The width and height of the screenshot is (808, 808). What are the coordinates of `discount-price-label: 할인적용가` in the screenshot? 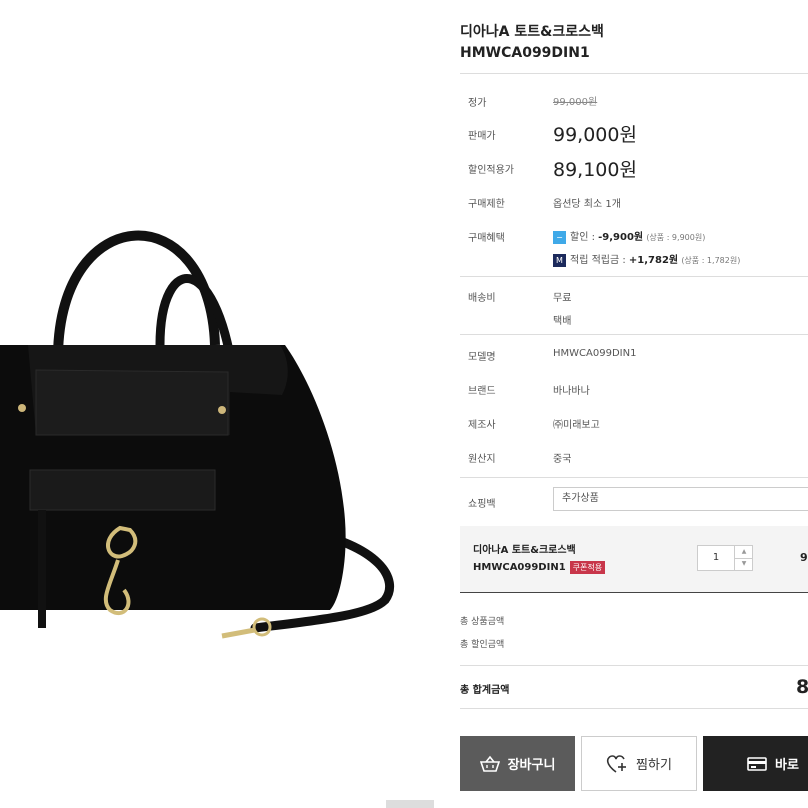 It's located at (491, 170).